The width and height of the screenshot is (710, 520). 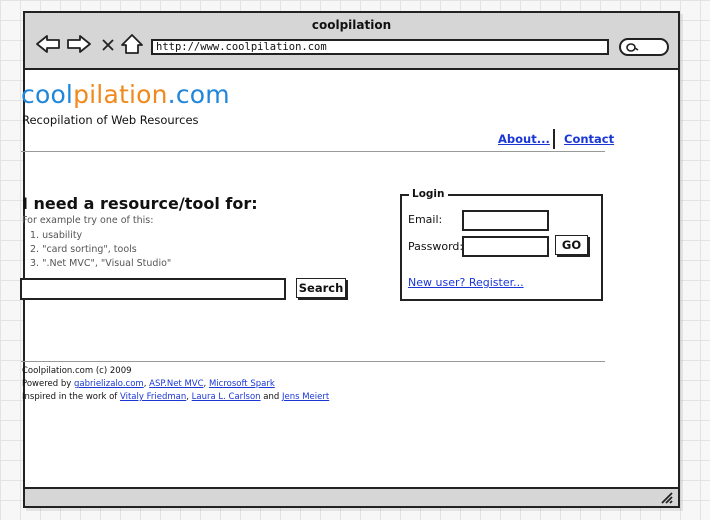 I want to click on browser-titlebar: coolpilation http://www.coolpilation.com, so click(x=351, y=41).